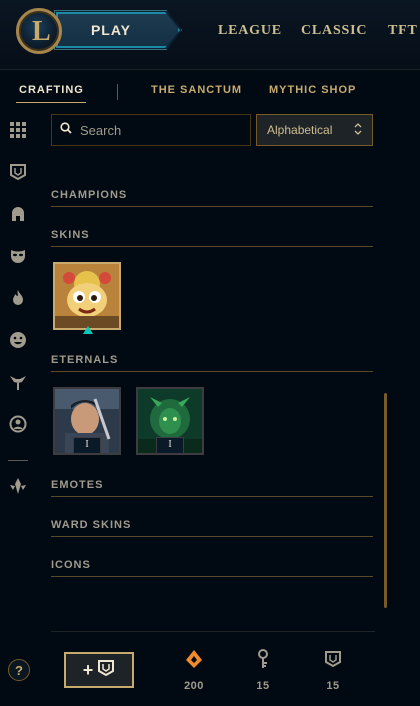 Image resolution: width=420 pixels, height=706 pixels. Describe the element at coordinates (212, 196) in the screenshot. I see `section-champions: CHAMPIONS` at that location.